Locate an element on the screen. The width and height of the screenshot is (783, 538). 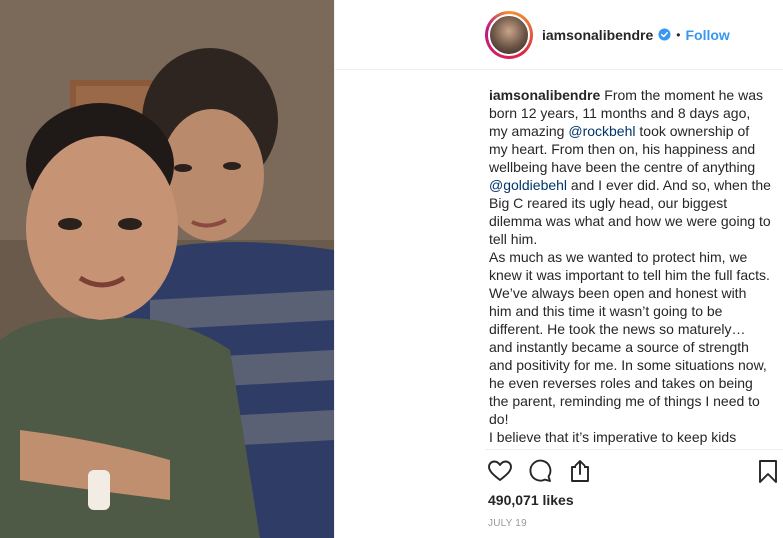
follow-button: Follow is located at coordinates (707, 35).